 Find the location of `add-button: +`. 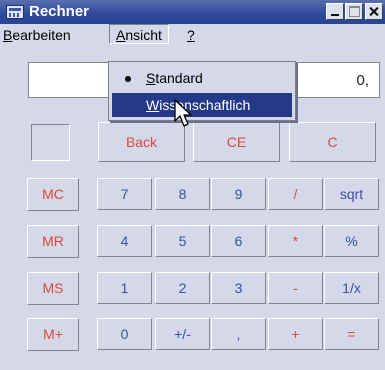

add-button: + is located at coordinates (295, 334).